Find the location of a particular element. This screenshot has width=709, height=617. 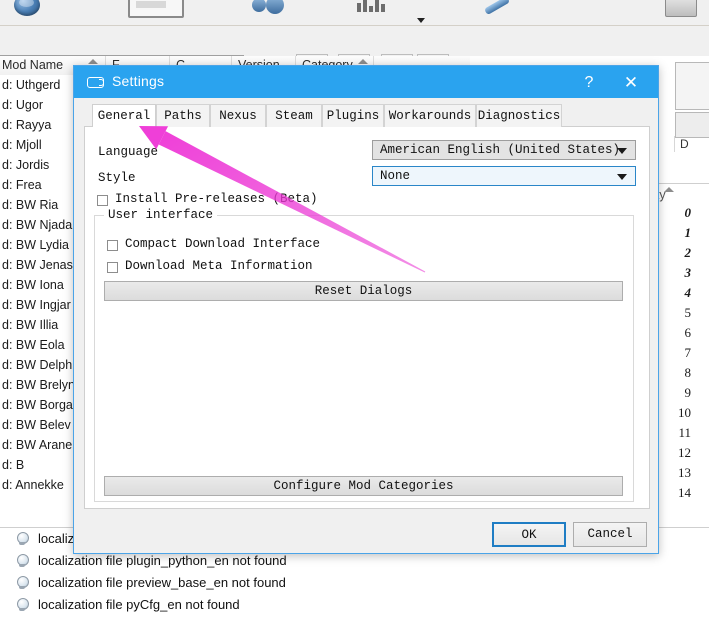

main-toolbar is located at coordinates (354, 13).